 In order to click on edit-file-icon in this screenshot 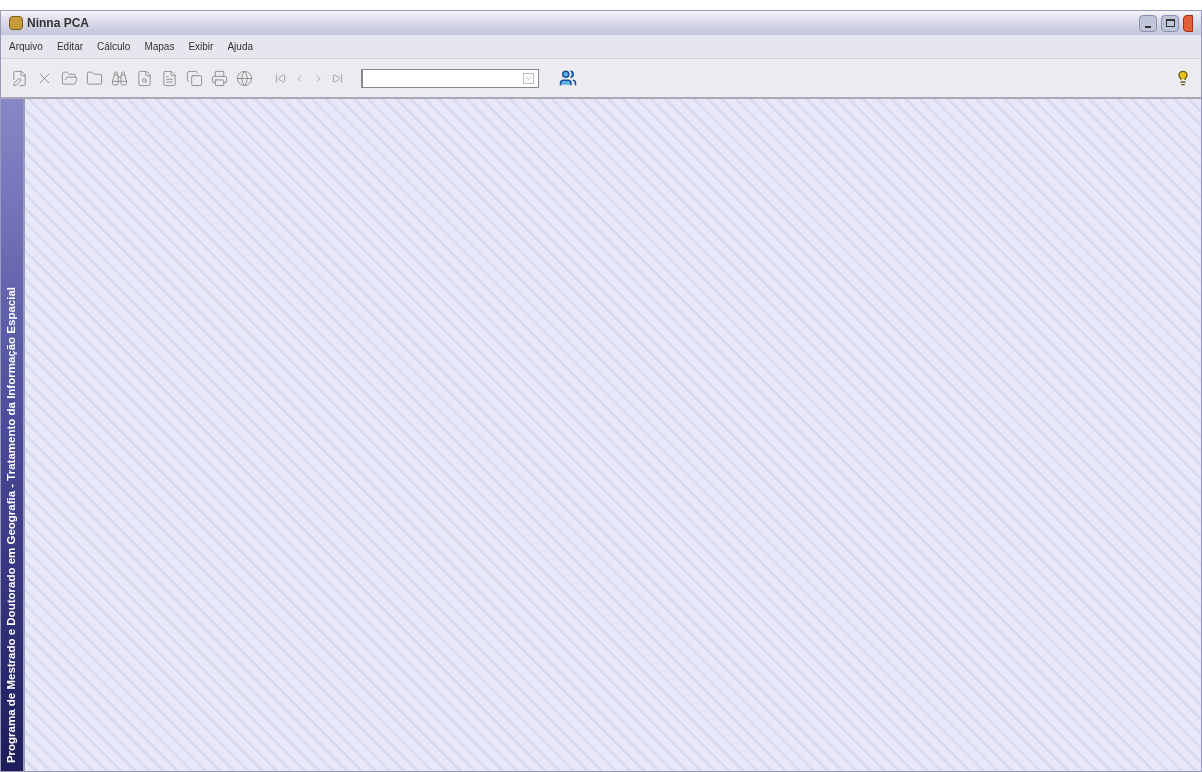, I will do `click(19, 78)`.